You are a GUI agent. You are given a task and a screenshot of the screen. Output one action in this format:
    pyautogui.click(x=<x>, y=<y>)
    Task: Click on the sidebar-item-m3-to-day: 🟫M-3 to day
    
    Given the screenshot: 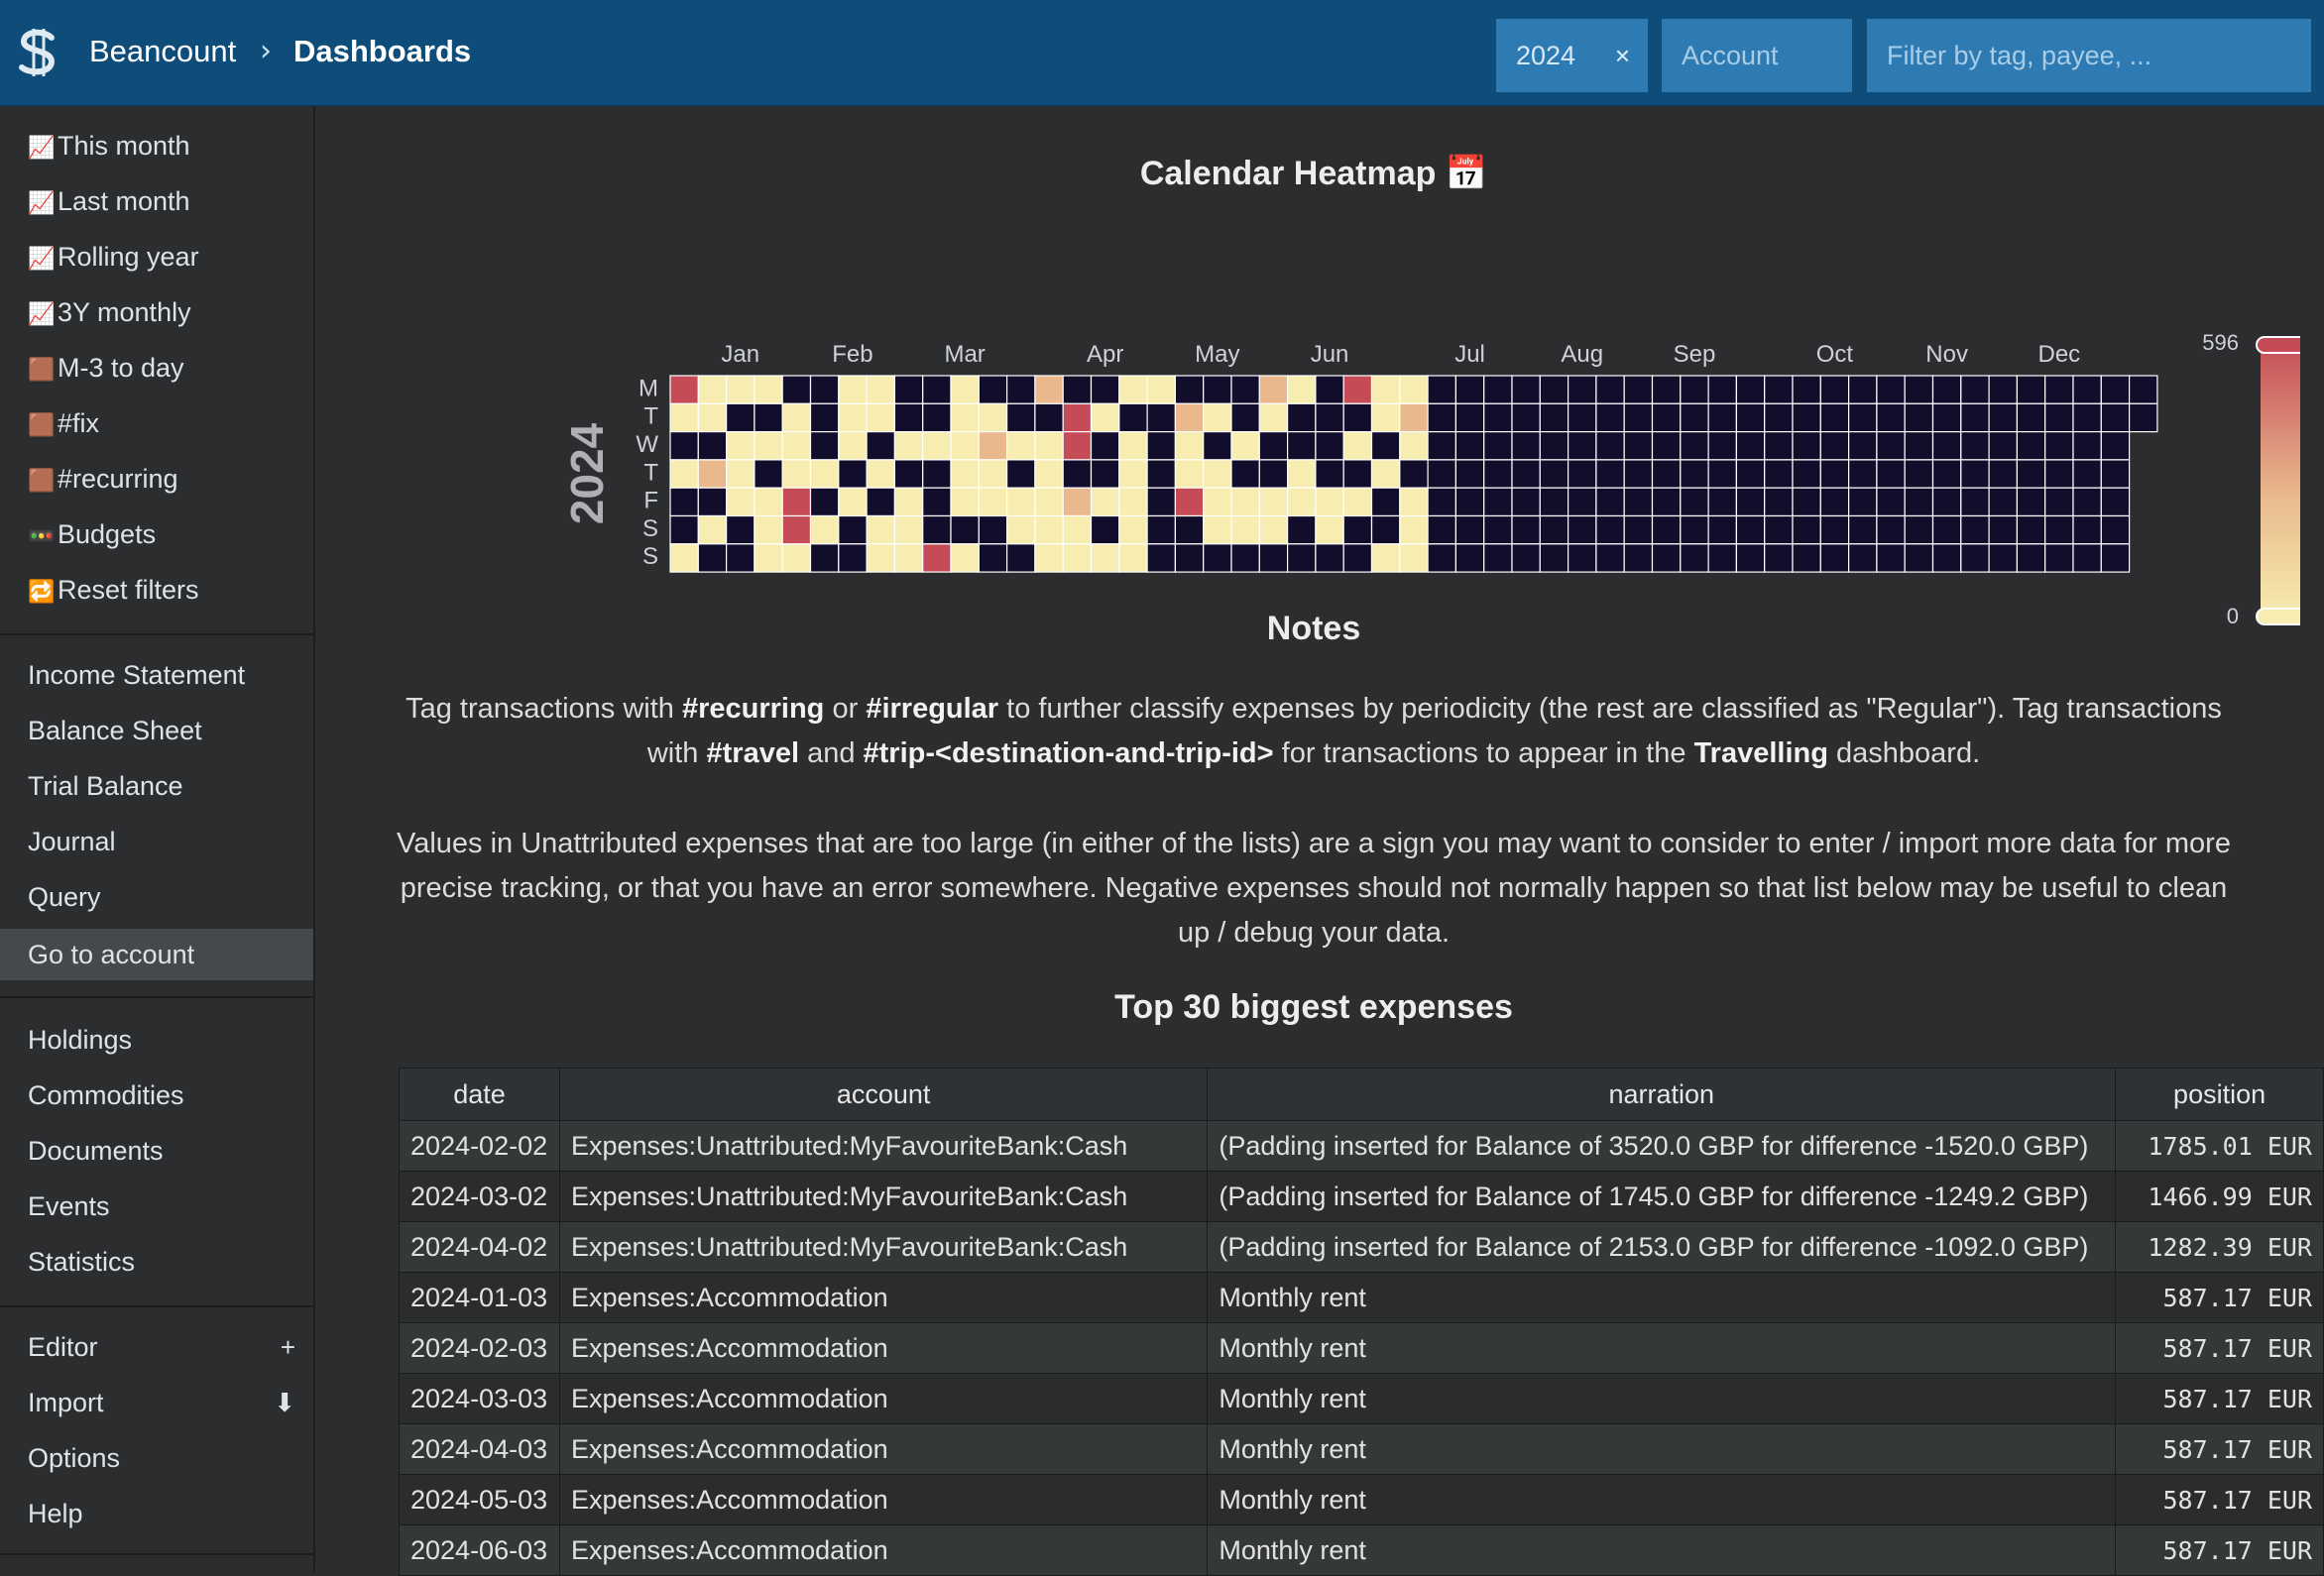 What is the action you would take?
    pyautogui.click(x=156, y=368)
    